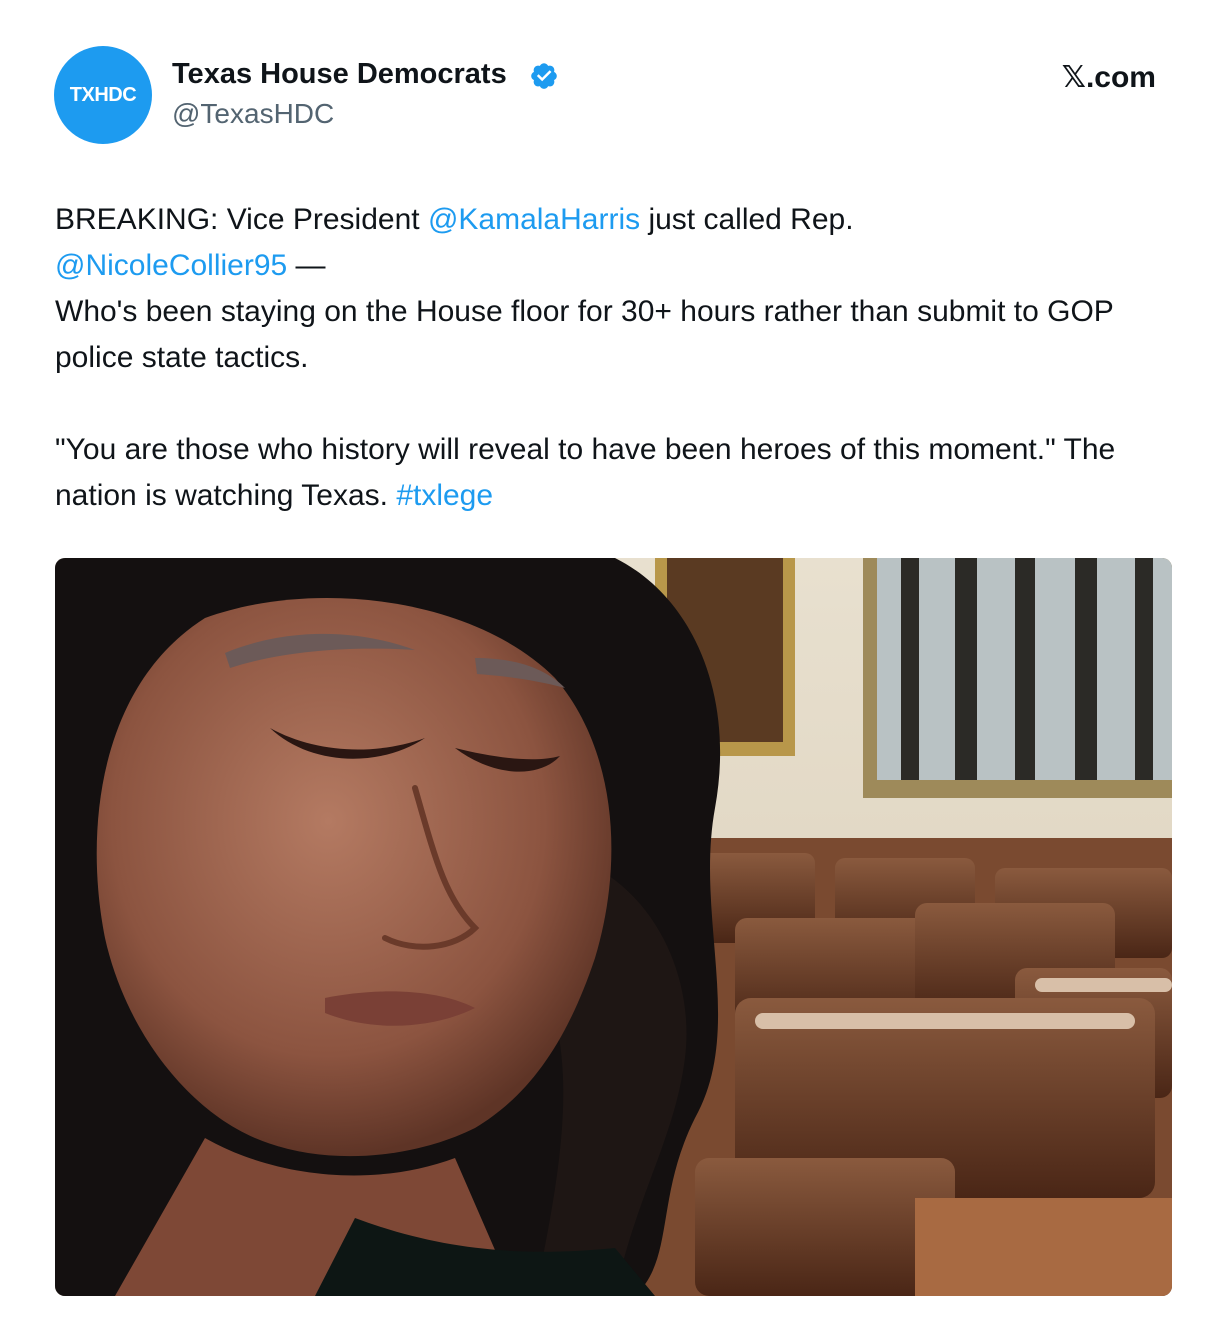  I want to click on tweet-text-segment: just called Rep., so click(747, 219).